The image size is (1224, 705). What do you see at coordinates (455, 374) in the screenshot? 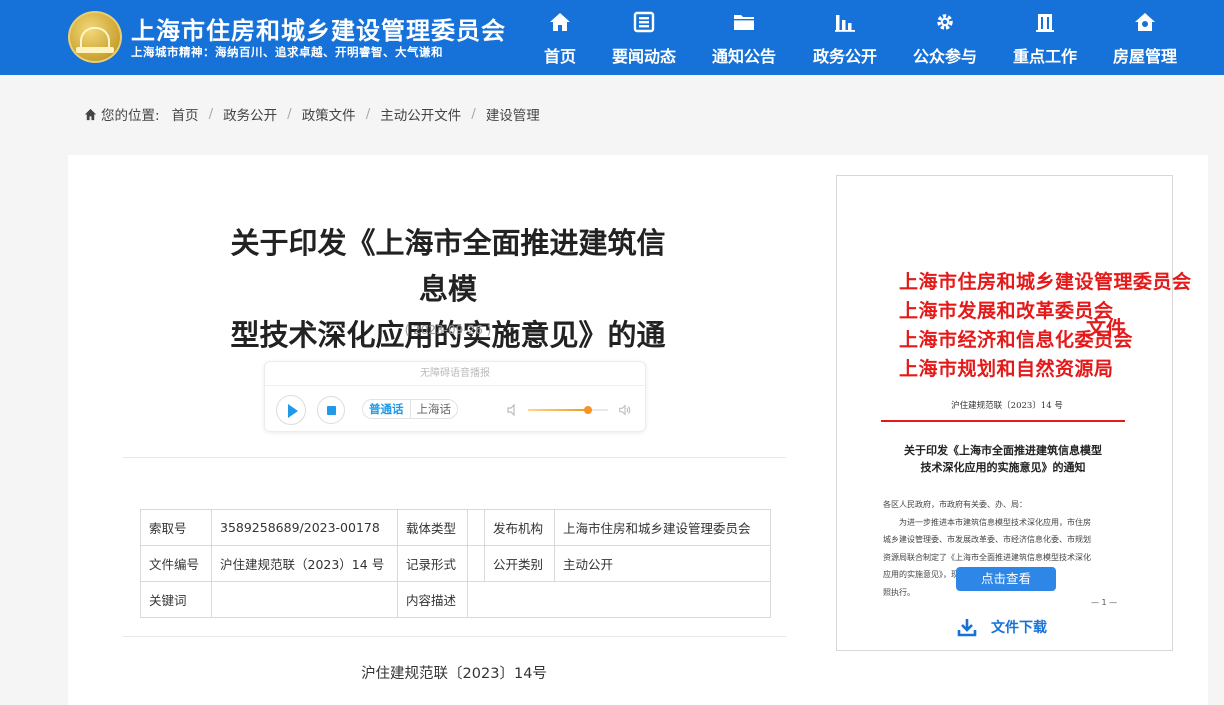
I see `player-header: 无障碍语音播报` at bounding box center [455, 374].